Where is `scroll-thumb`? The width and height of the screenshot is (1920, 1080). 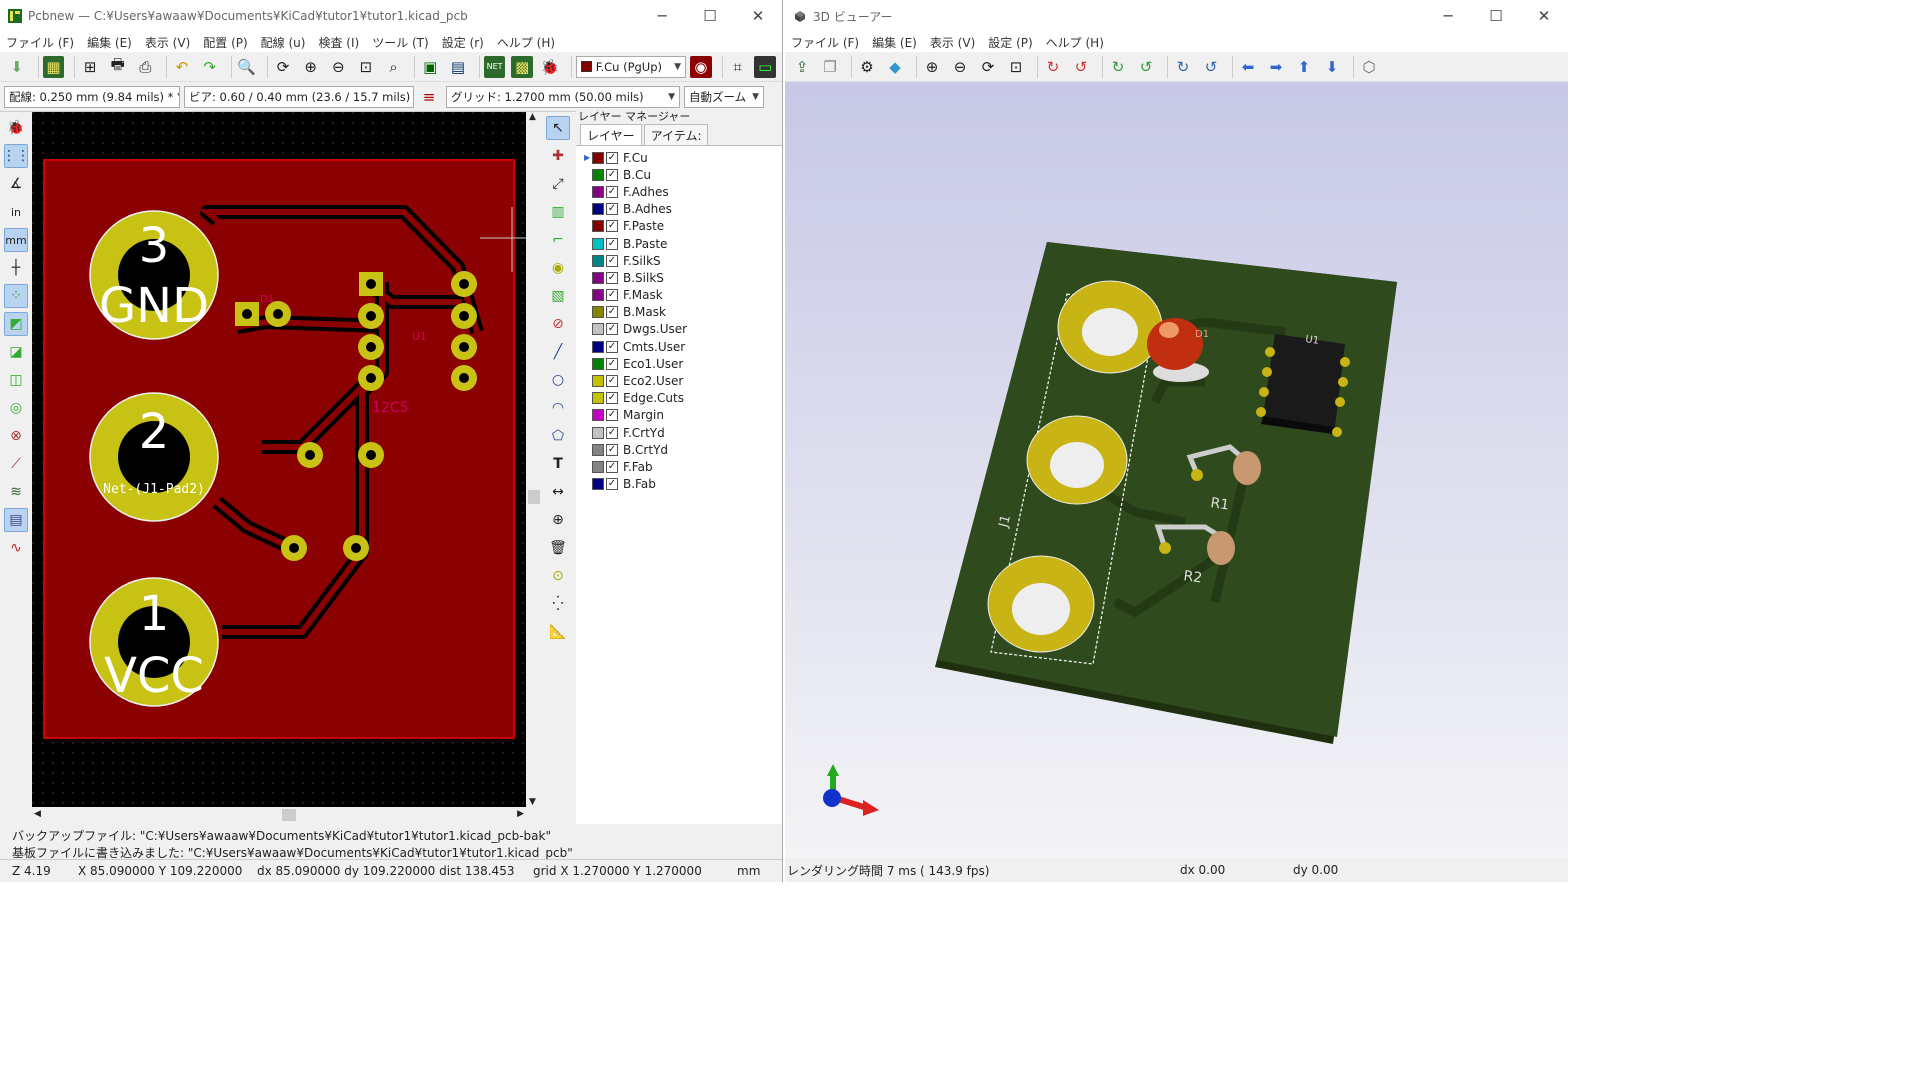
scroll-thumb is located at coordinates (534, 497).